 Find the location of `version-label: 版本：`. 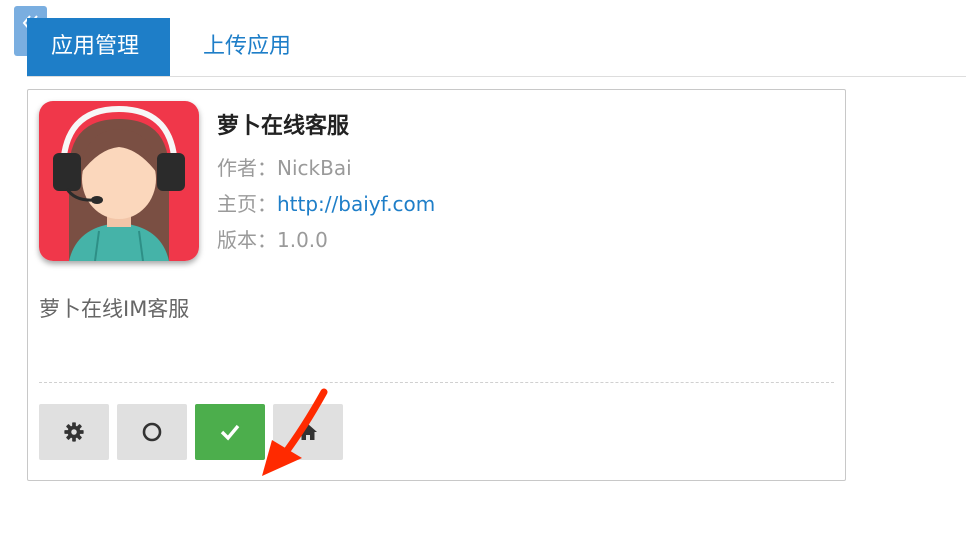

version-label: 版本： is located at coordinates (247, 240).